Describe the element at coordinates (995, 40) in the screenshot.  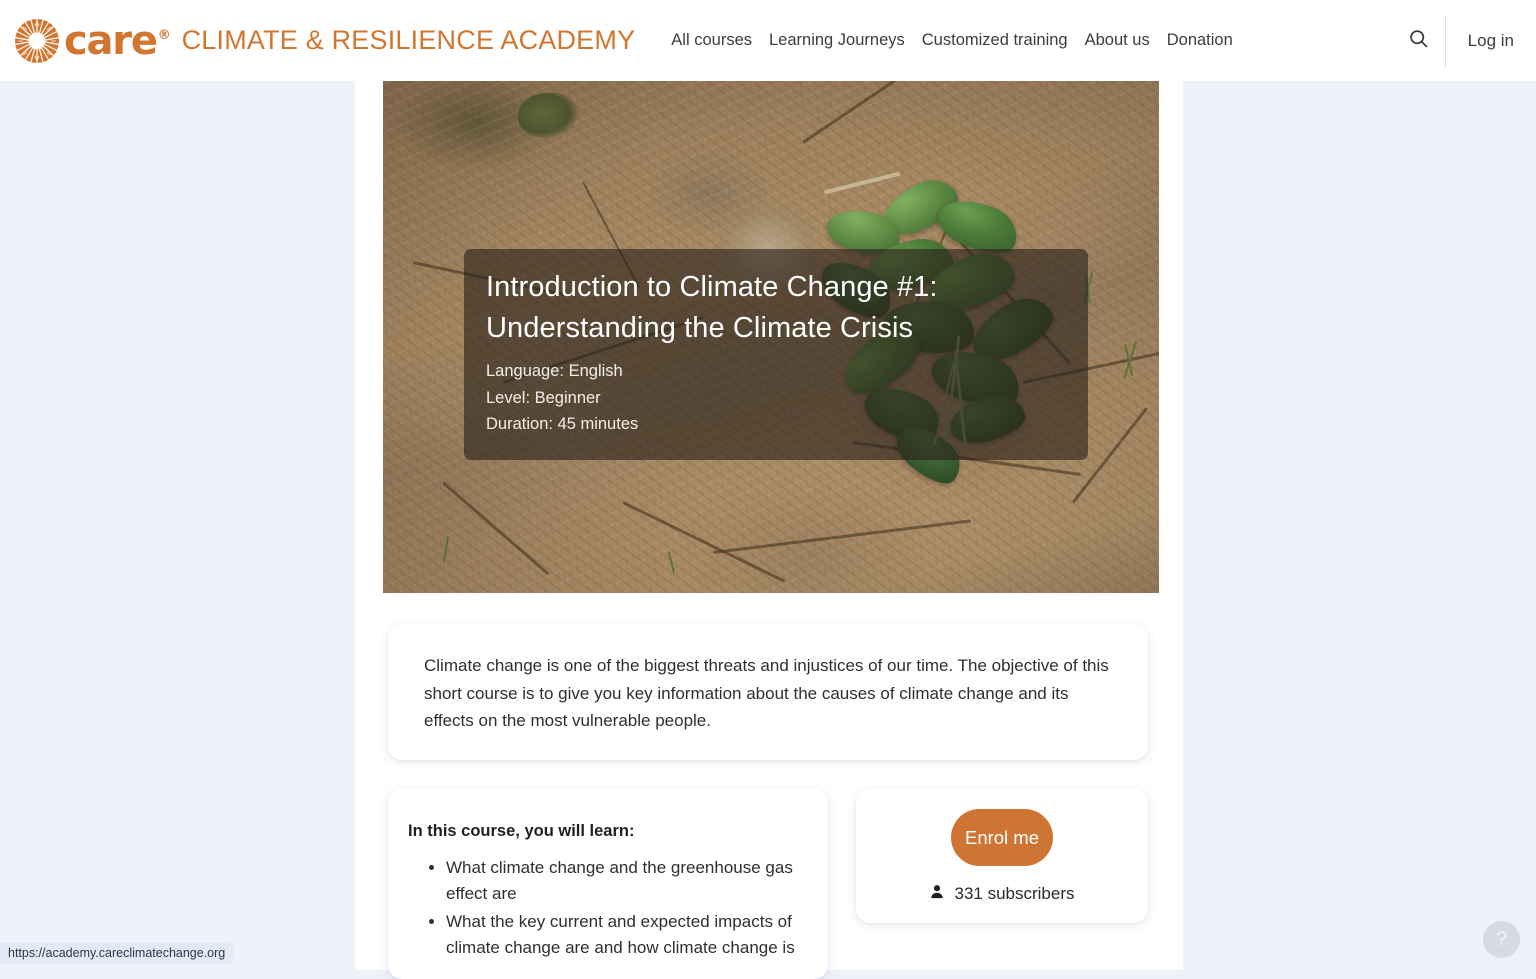
I see `nav-item-customized-training: Customized training` at that location.